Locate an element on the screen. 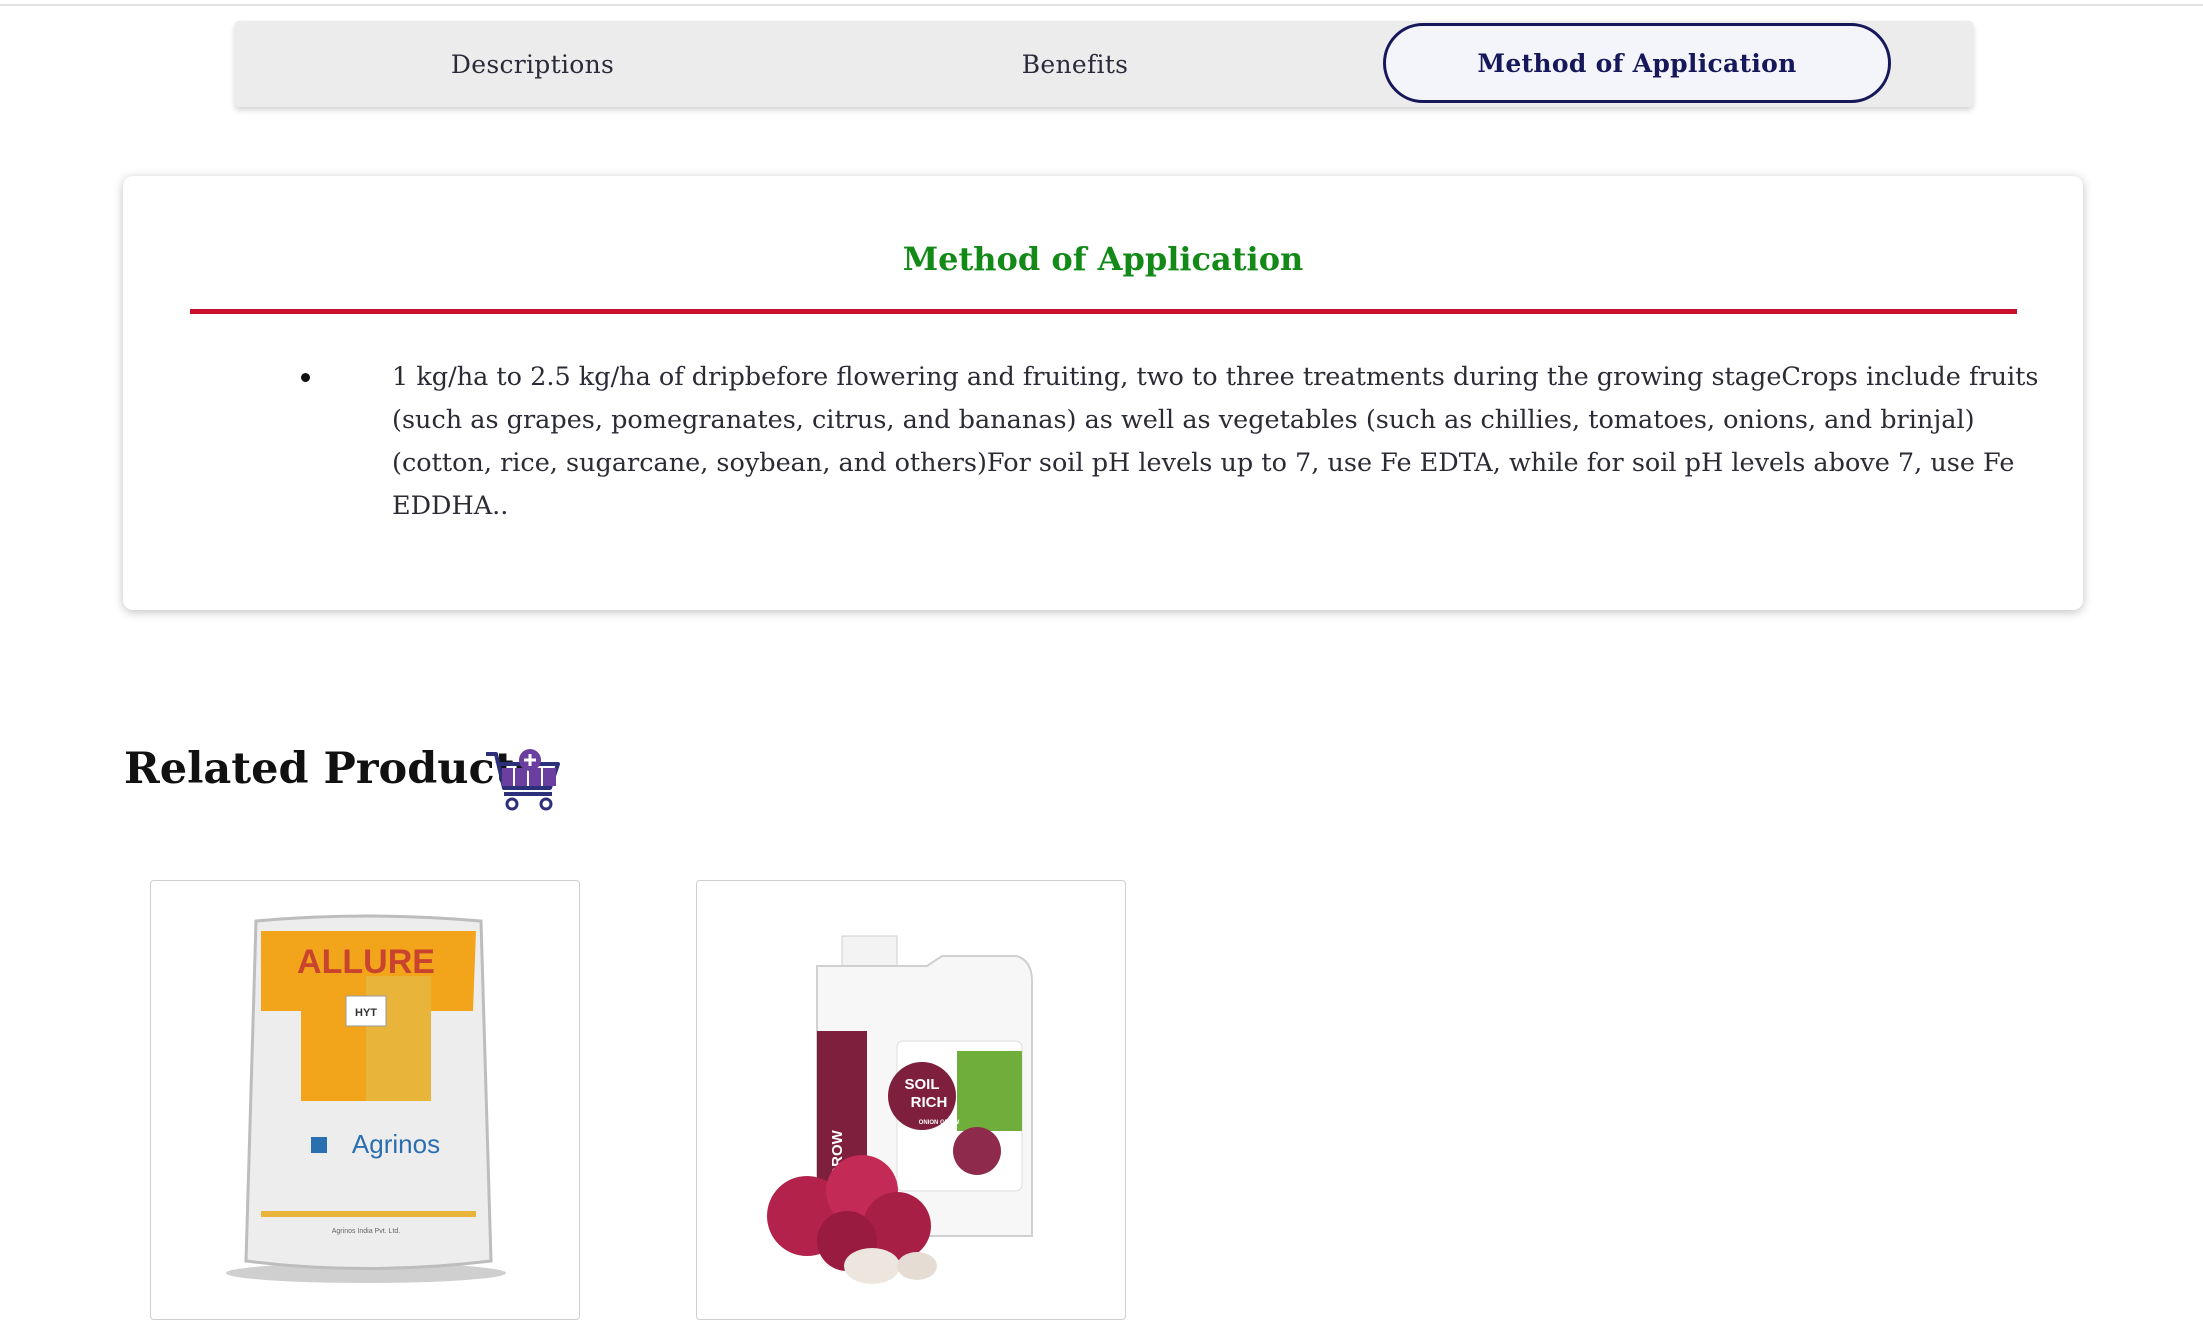 The width and height of the screenshot is (2203, 1320). cart-plus-icon is located at coordinates (523, 780).